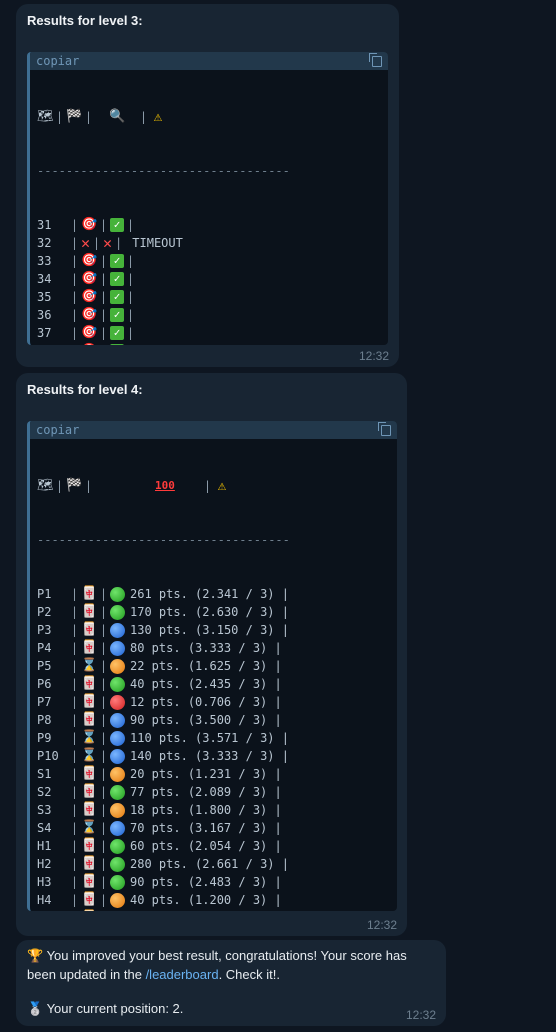 The height and width of the screenshot is (1032, 556). I want to click on row-id: S4, so click(44, 828).